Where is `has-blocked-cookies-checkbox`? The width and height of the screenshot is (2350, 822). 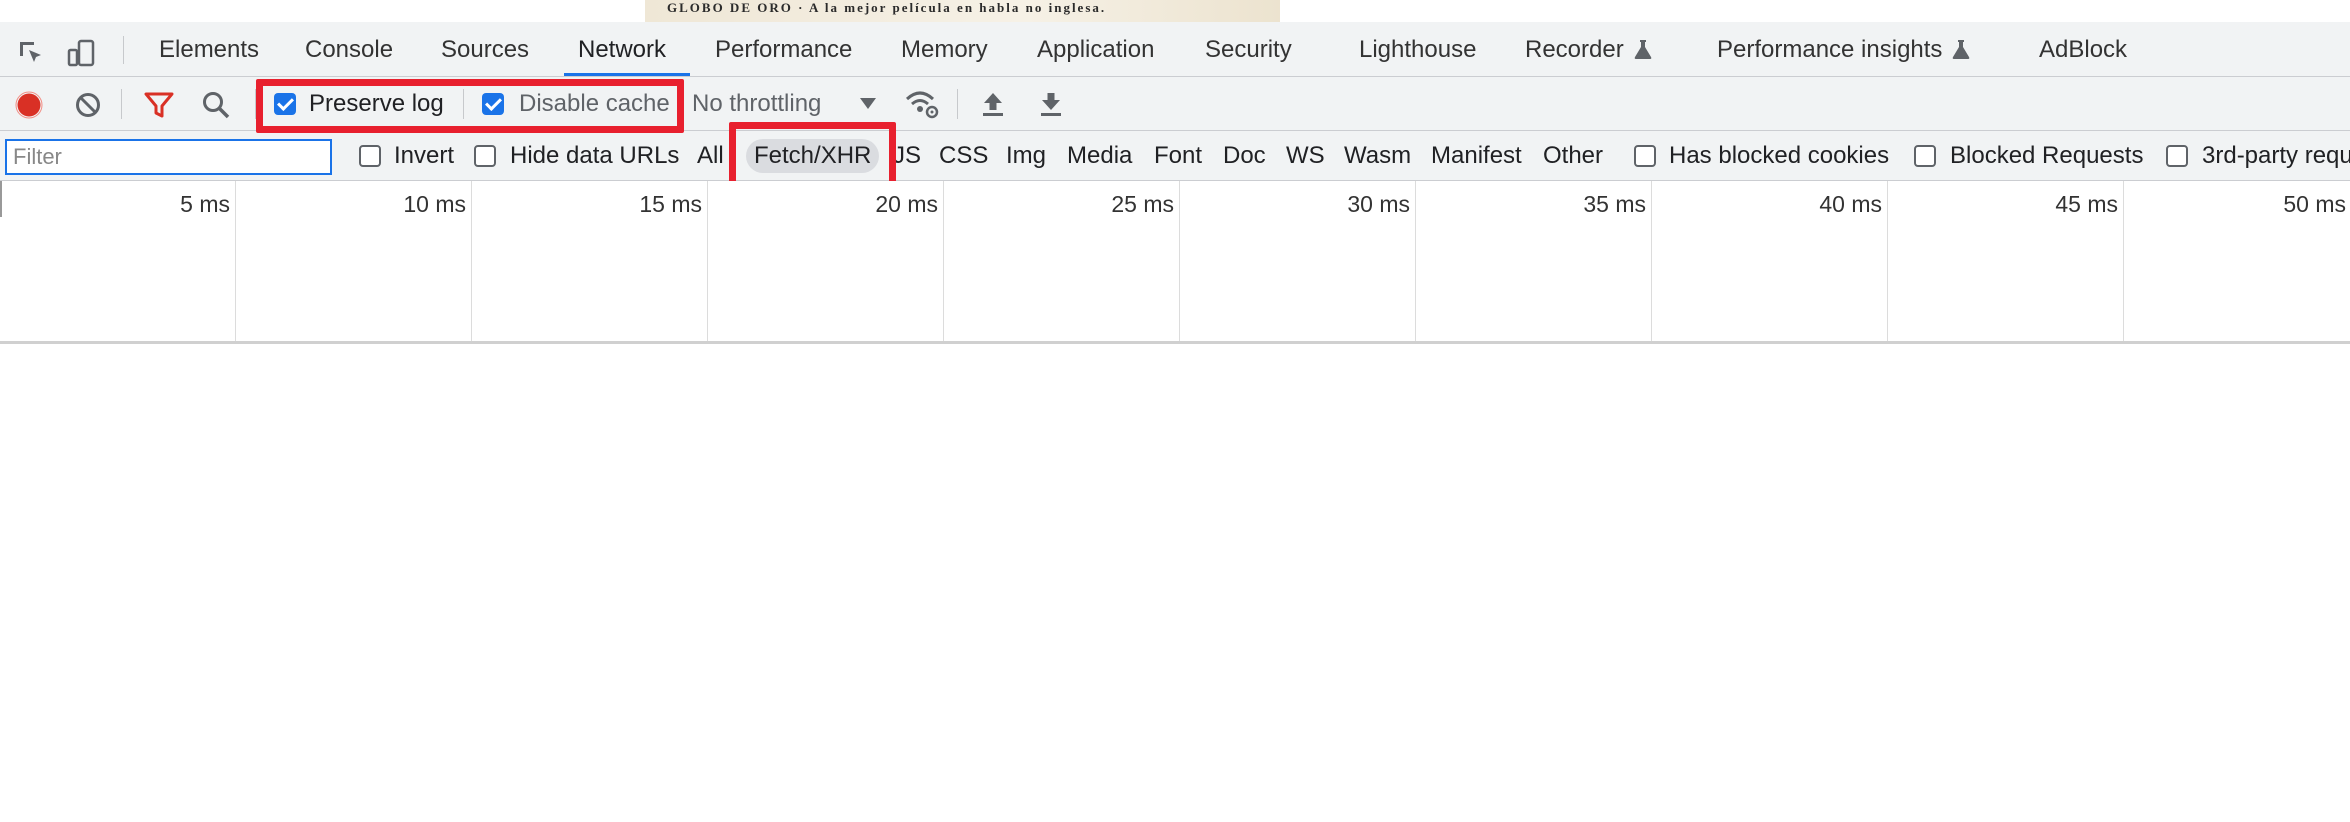 has-blocked-cookies-checkbox is located at coordinates (1645, 156).